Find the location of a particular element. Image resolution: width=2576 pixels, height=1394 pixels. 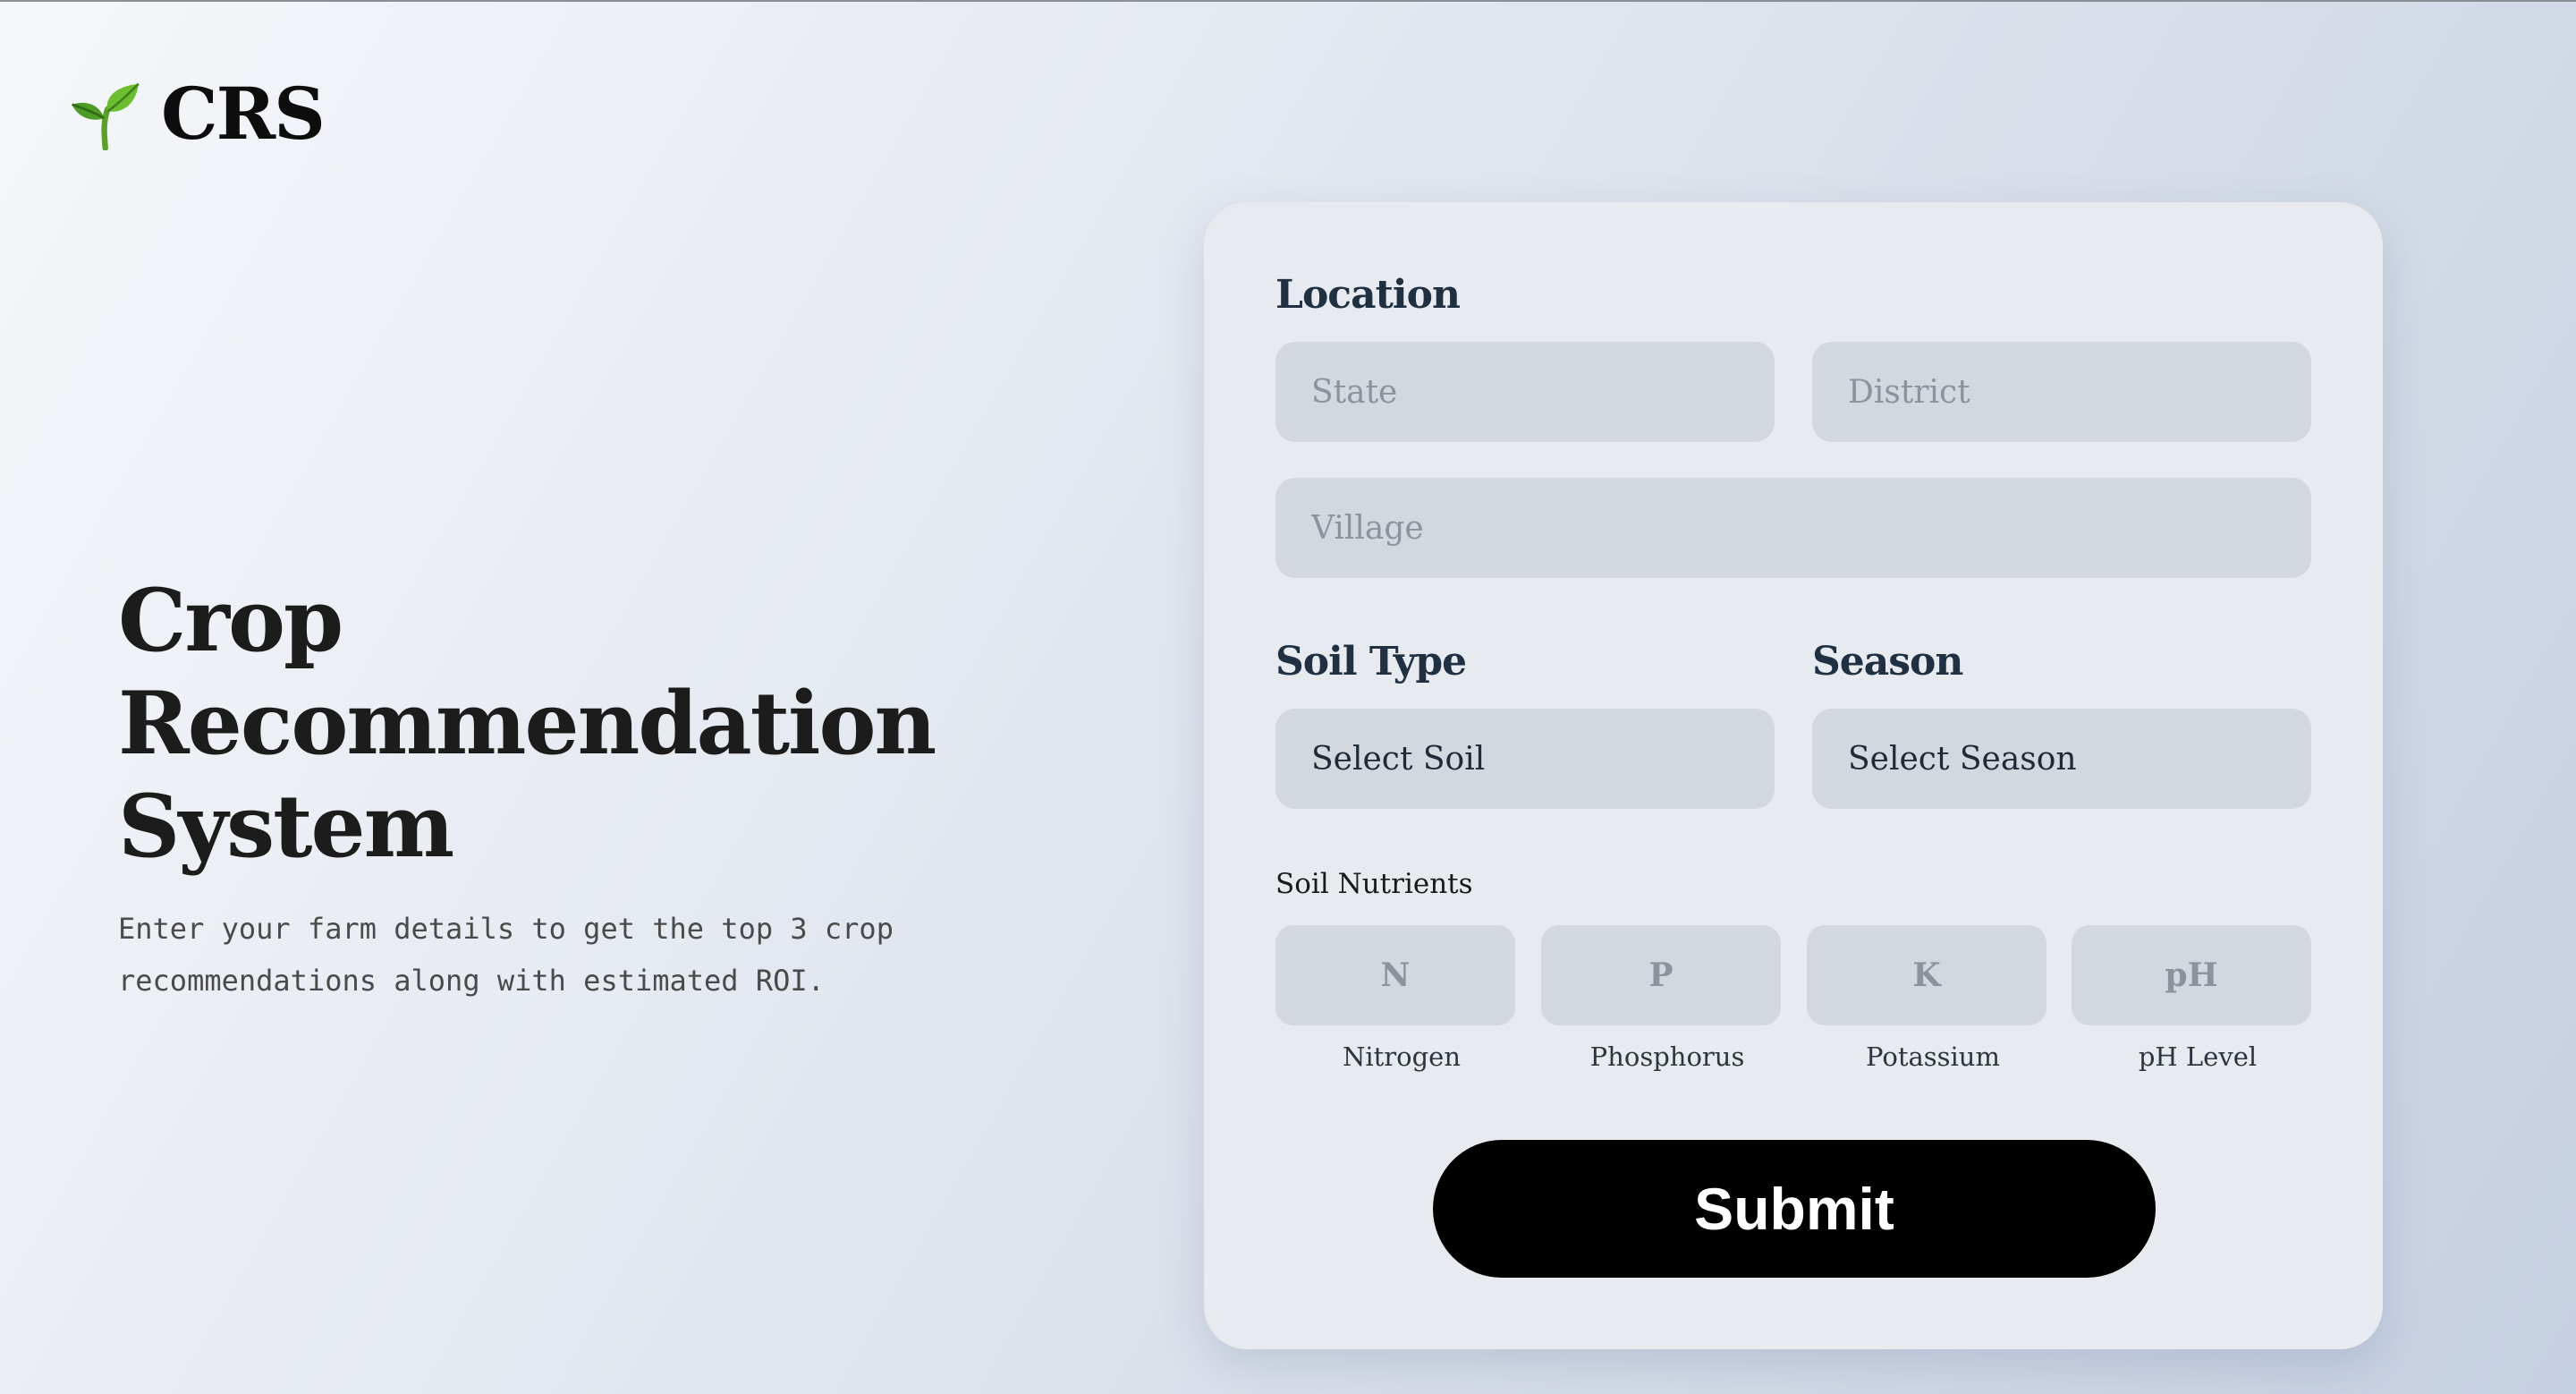

potassium-caption: Potassium is located at coordinates (1933, 1056).